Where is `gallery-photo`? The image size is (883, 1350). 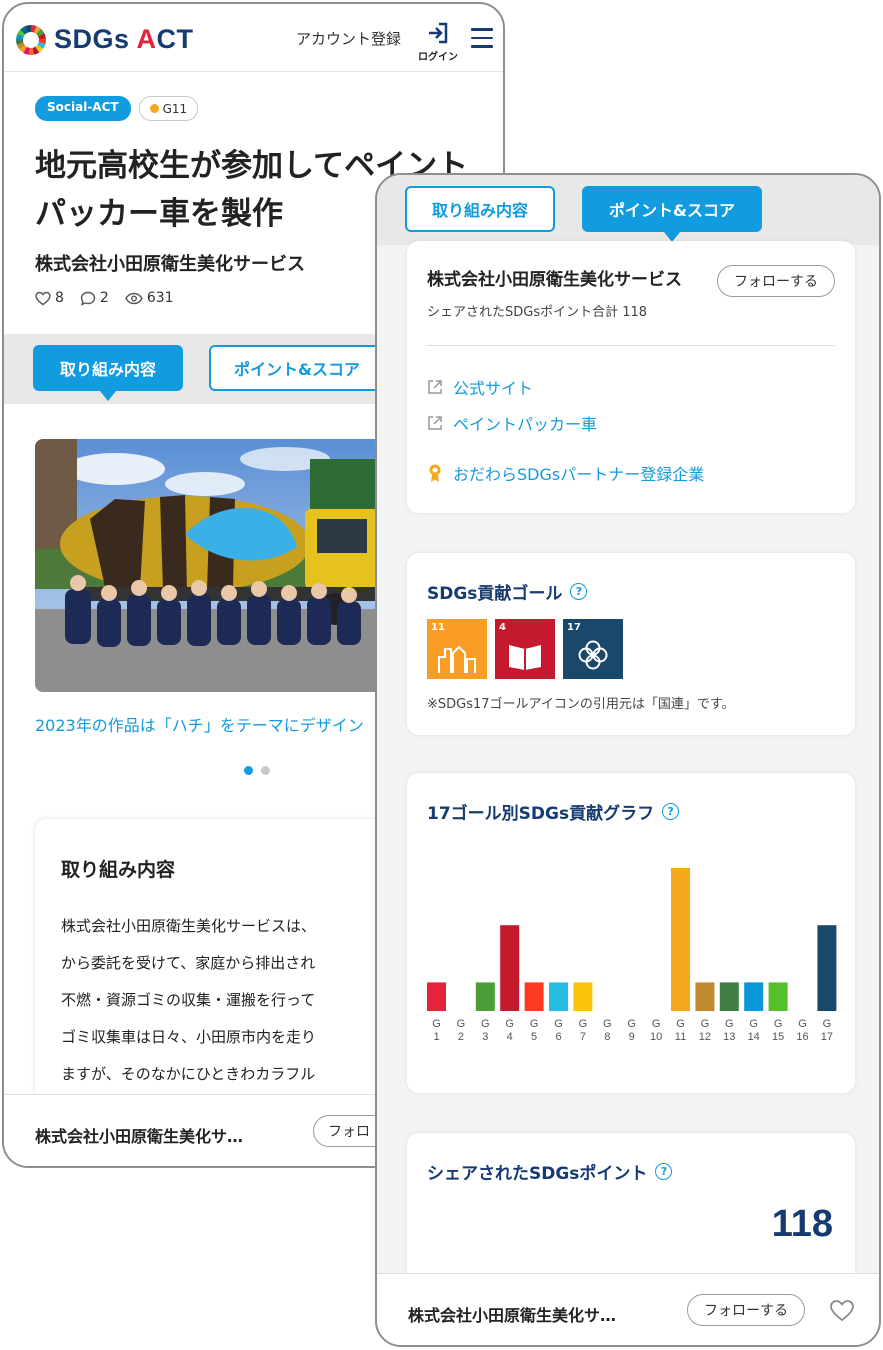
gallery-photo is located at coordinates (210, 565).